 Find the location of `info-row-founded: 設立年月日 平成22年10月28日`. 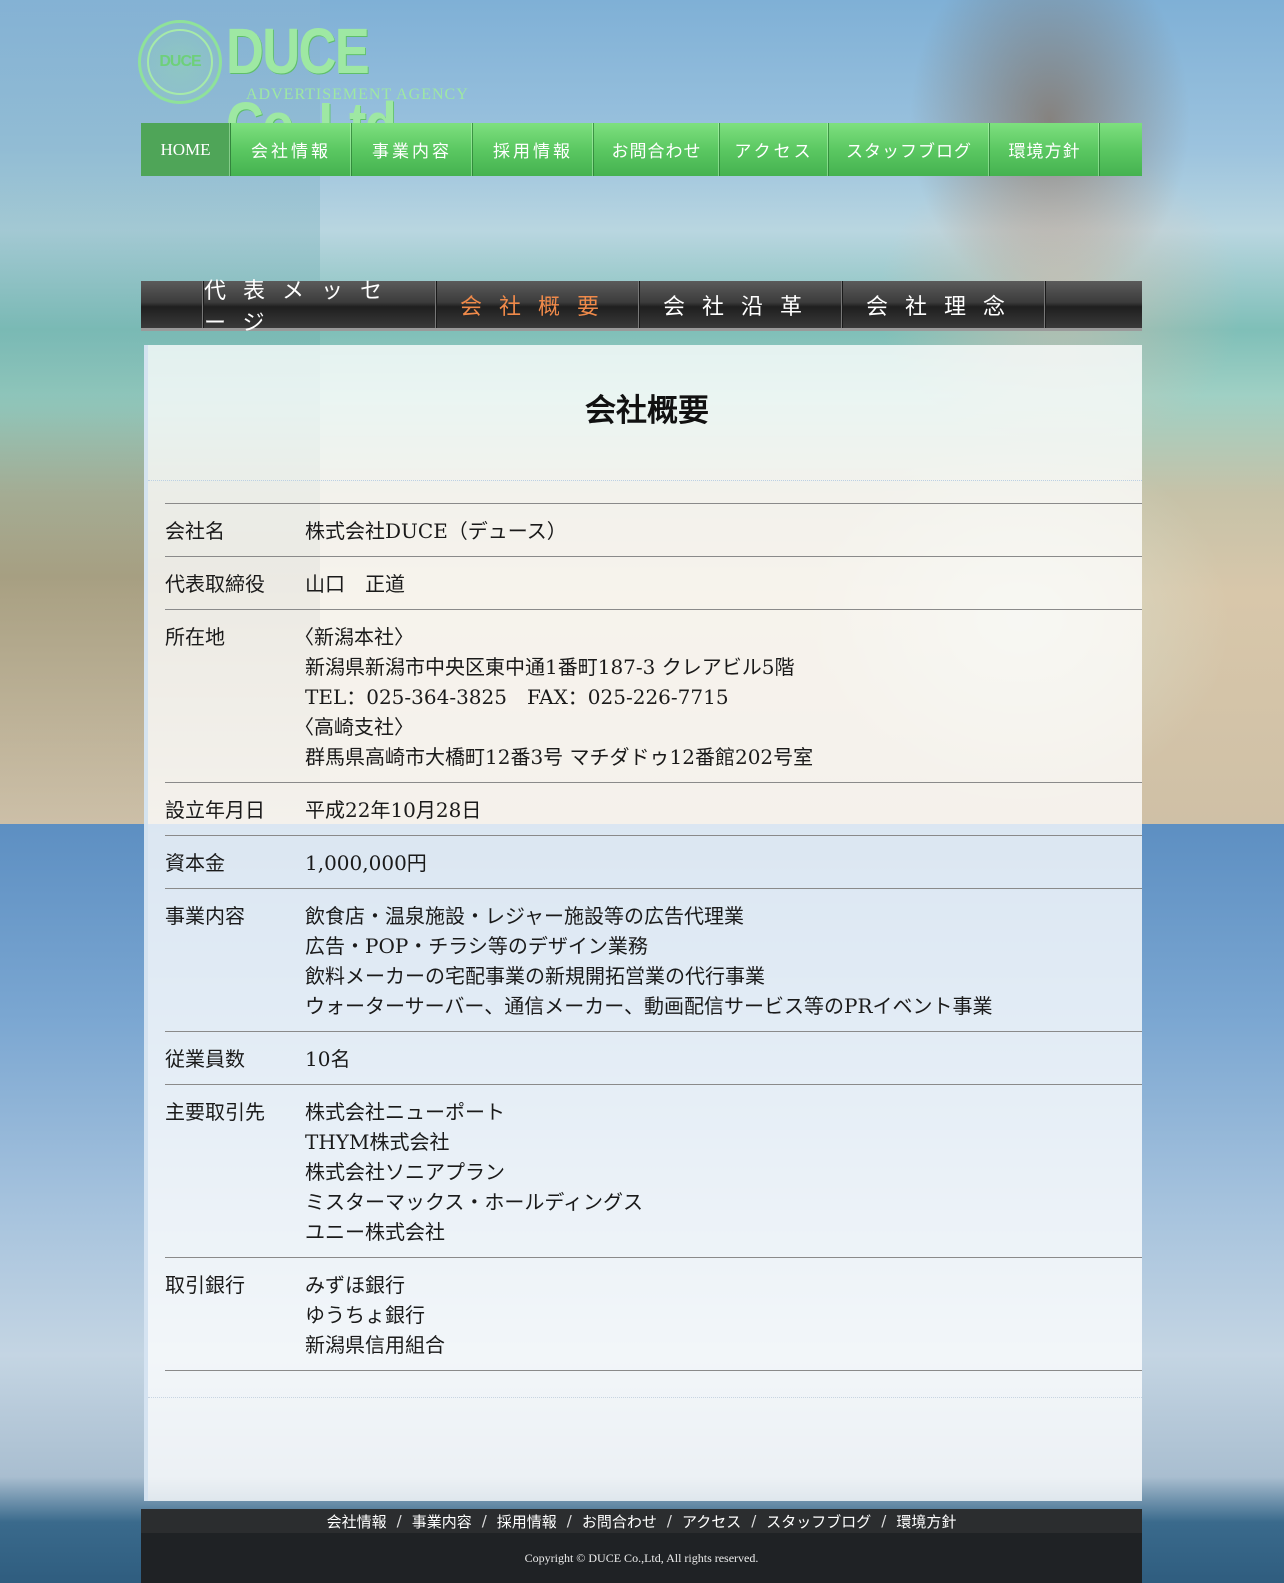

info-row-founded: 設立年月日 平成22年10月28日 is located at coordinates (653, 808).